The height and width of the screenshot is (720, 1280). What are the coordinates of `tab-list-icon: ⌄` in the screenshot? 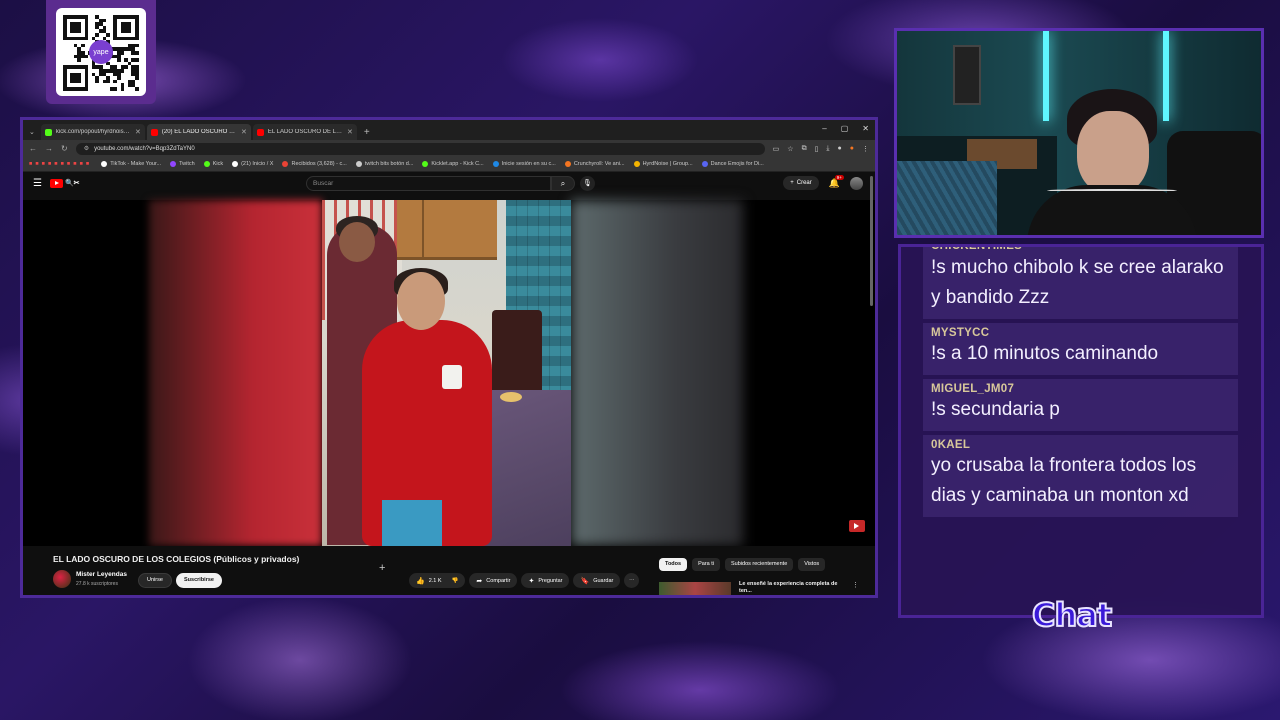 It's located at (32, 132).